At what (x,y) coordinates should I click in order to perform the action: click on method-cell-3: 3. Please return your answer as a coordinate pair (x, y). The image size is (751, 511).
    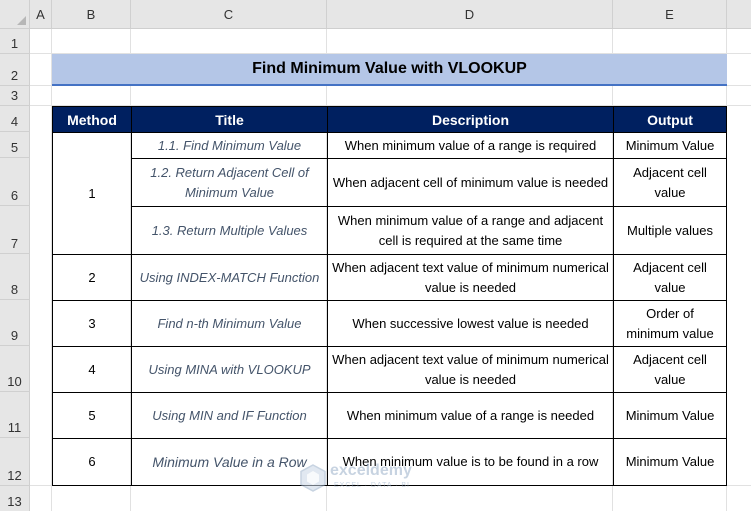
    Looking at the image, I should click on (92, 323).